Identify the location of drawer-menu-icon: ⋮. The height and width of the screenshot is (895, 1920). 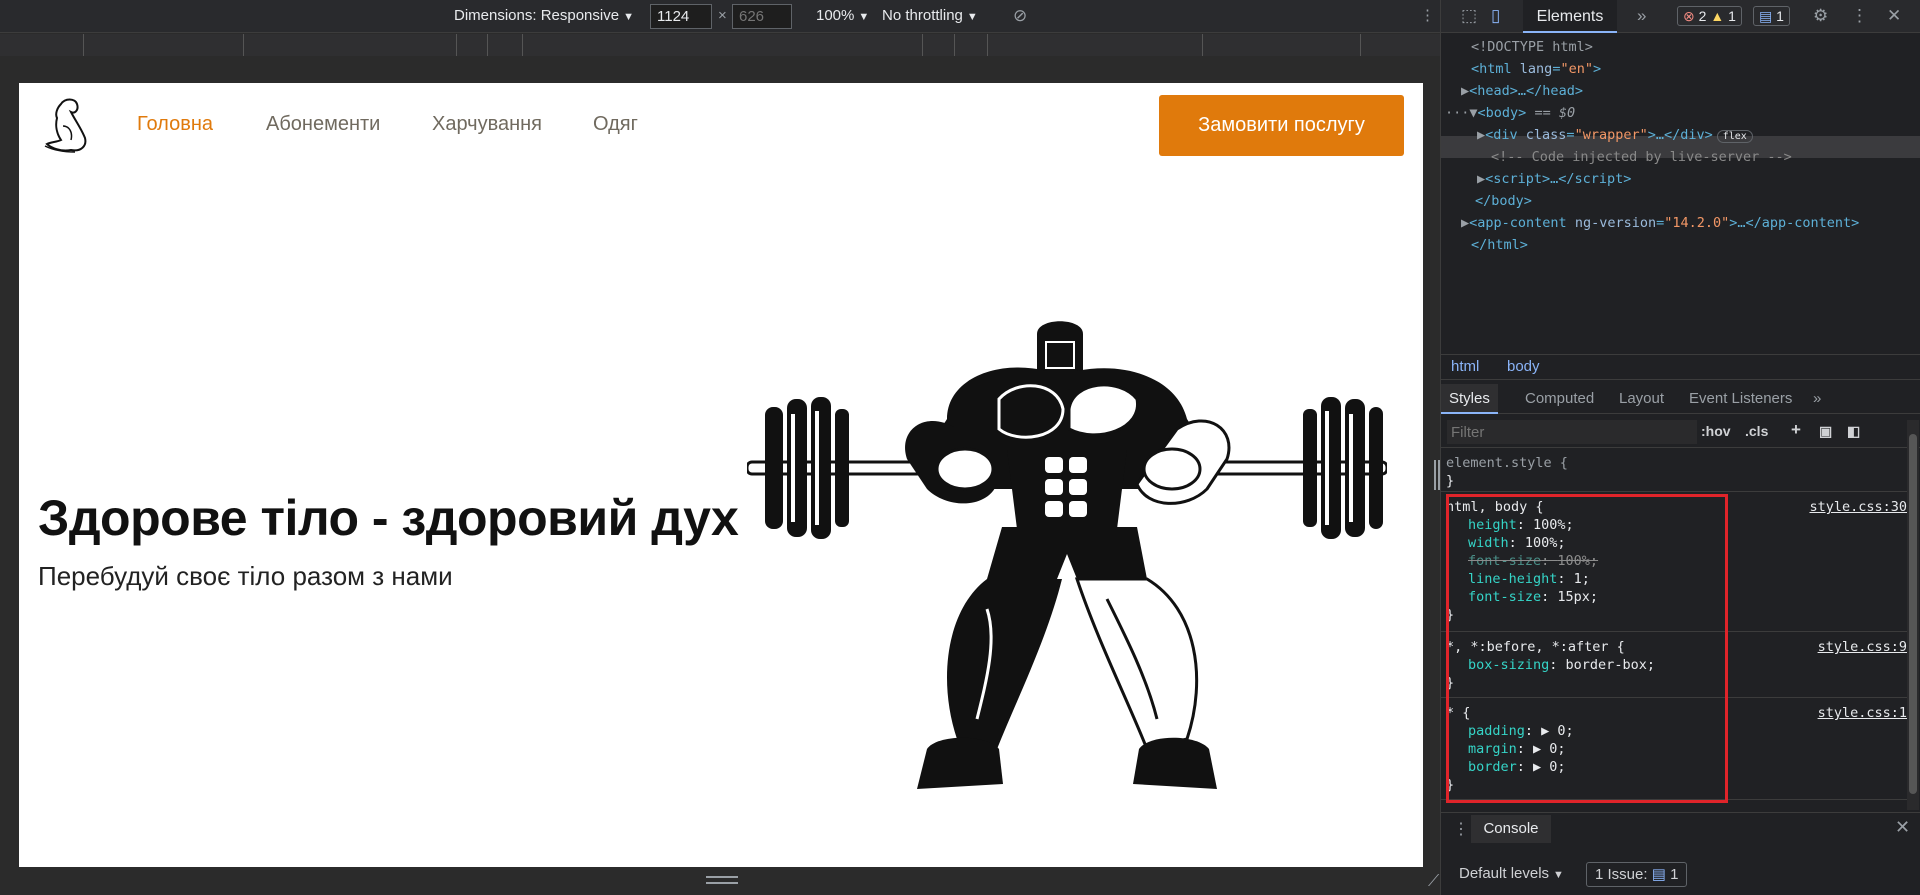
(1461, 829).